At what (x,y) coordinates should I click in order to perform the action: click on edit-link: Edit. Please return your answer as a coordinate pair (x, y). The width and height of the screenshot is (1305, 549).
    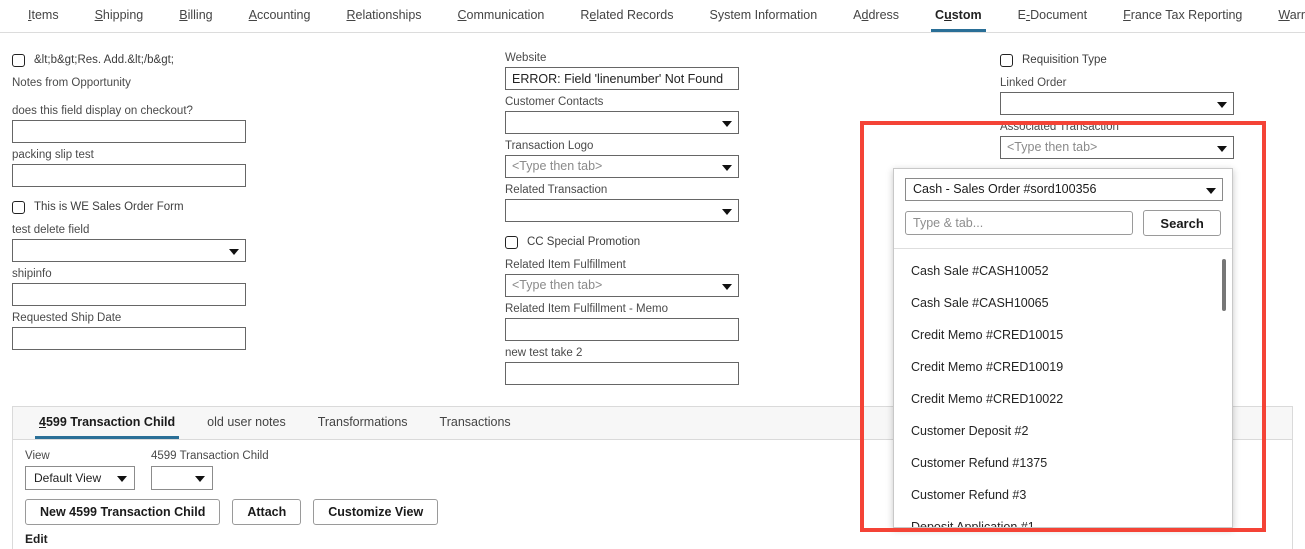
    Looking at the image, I should click on (36, 539).